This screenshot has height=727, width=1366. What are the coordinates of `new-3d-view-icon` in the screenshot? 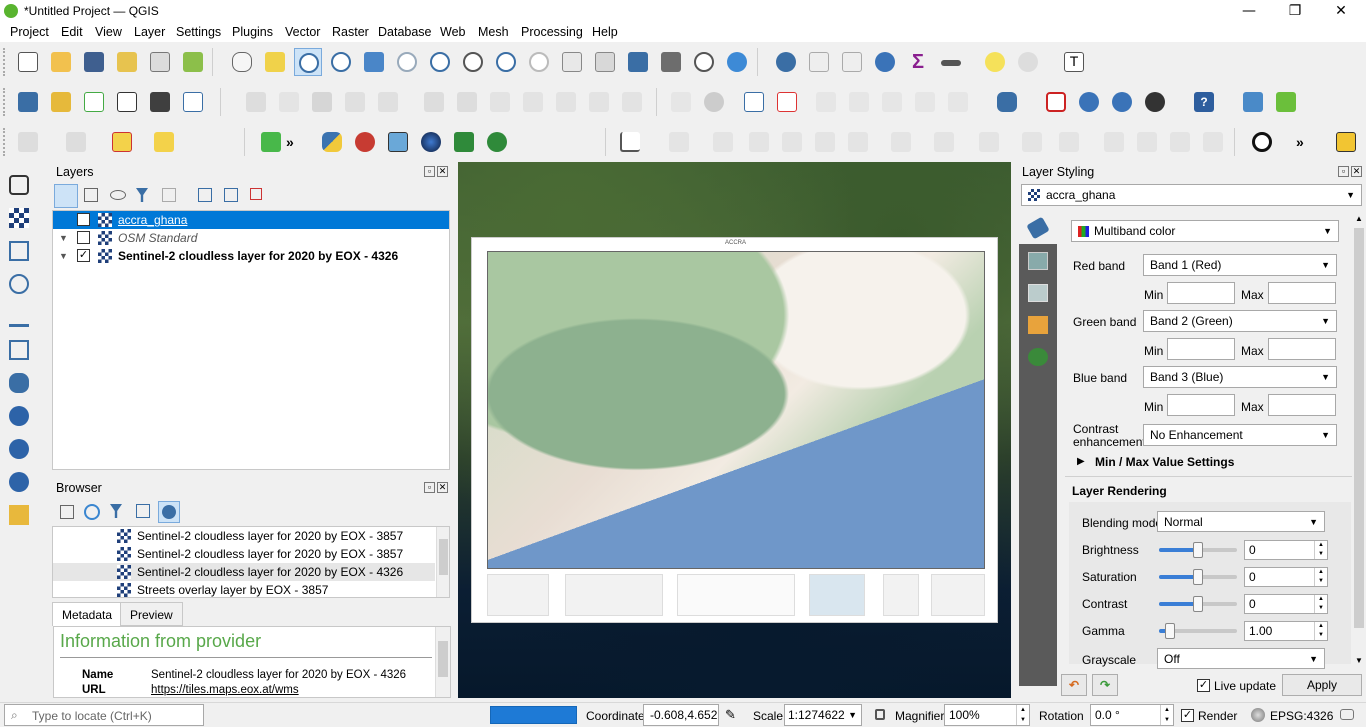 It's located at (605, 62).